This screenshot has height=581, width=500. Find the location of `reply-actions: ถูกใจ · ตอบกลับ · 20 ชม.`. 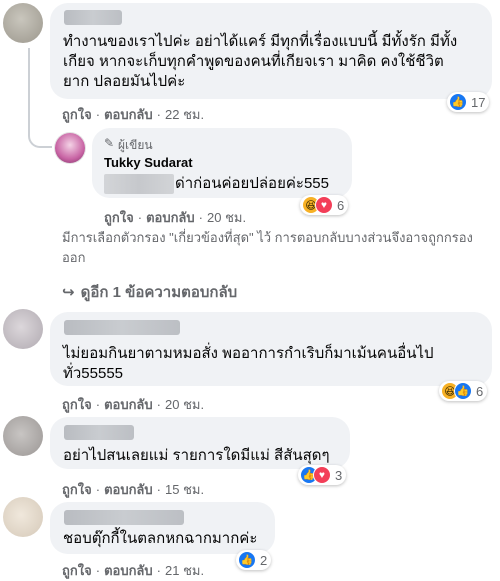

reply-actions: ถูกใจ · ตอบกลับ · 20 ชม. is located at coordinates (175, 217).